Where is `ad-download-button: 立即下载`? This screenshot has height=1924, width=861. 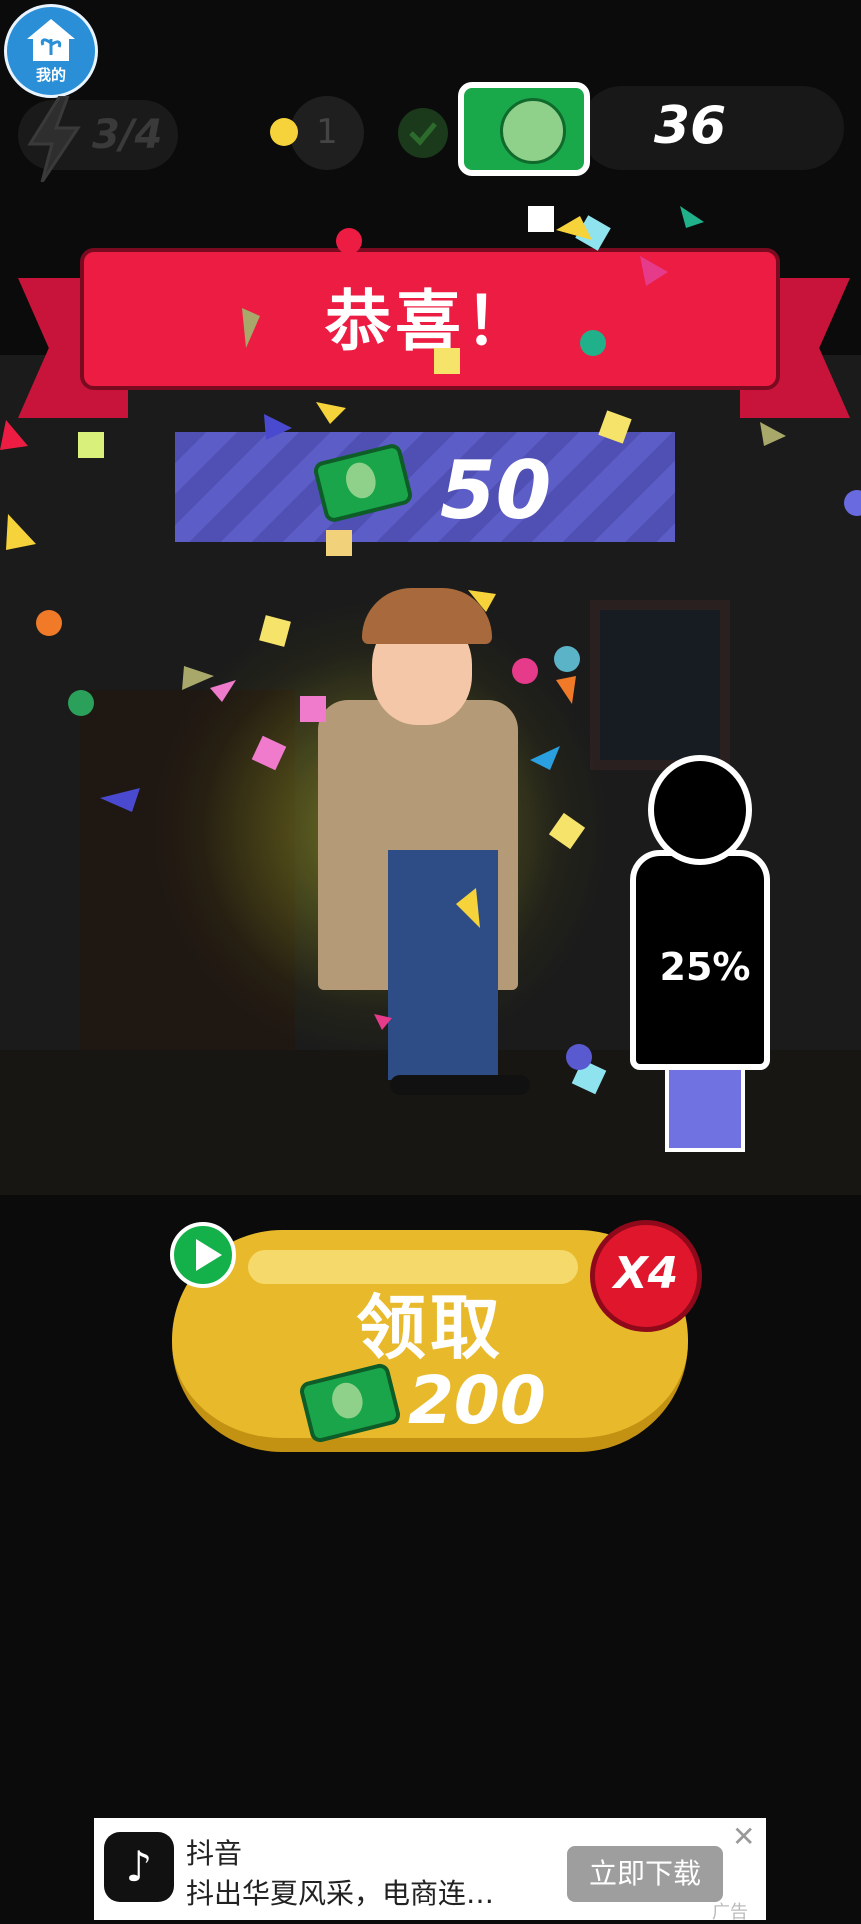 ad-download-button: 立即下载 is located at coordinates (645, 1874).